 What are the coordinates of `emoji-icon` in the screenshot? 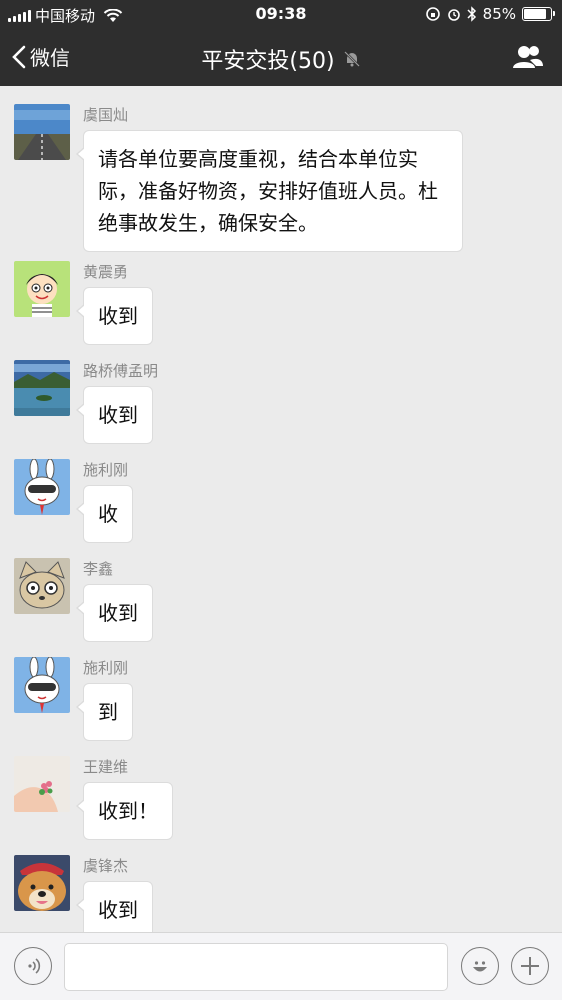 It's located at (480, 966).